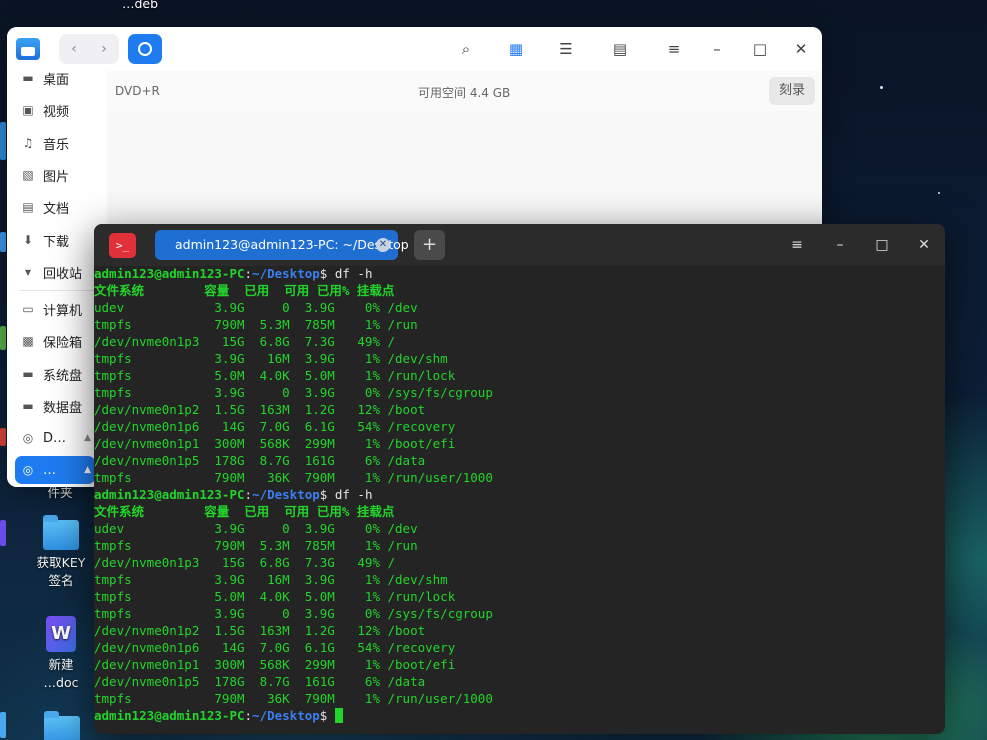 The width and height of the screenshot is (987, 740). I want to click on desktop-item-label: 件夹, so click(60, 492).